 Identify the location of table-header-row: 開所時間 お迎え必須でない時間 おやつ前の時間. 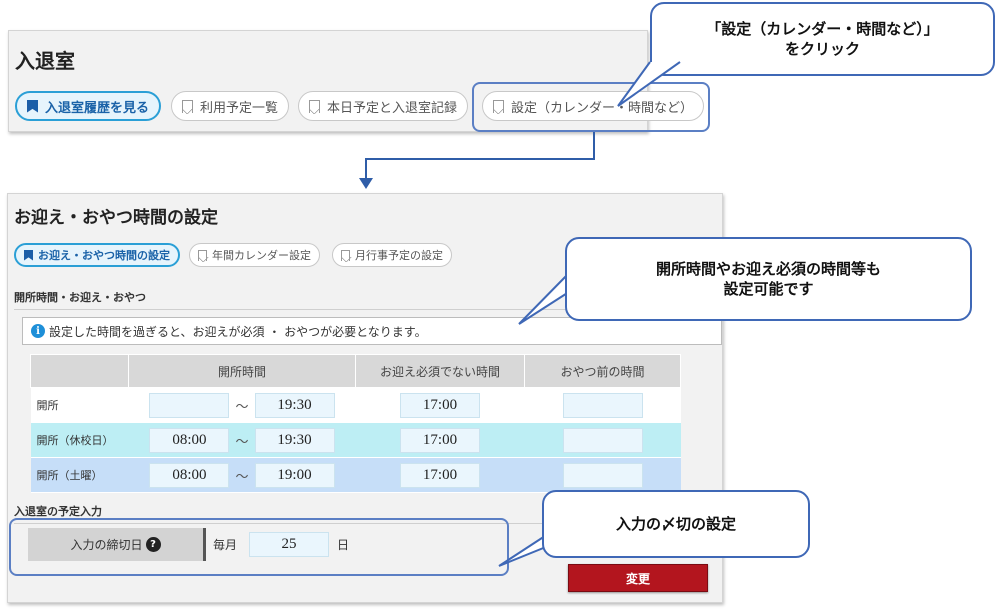
(355, 371).